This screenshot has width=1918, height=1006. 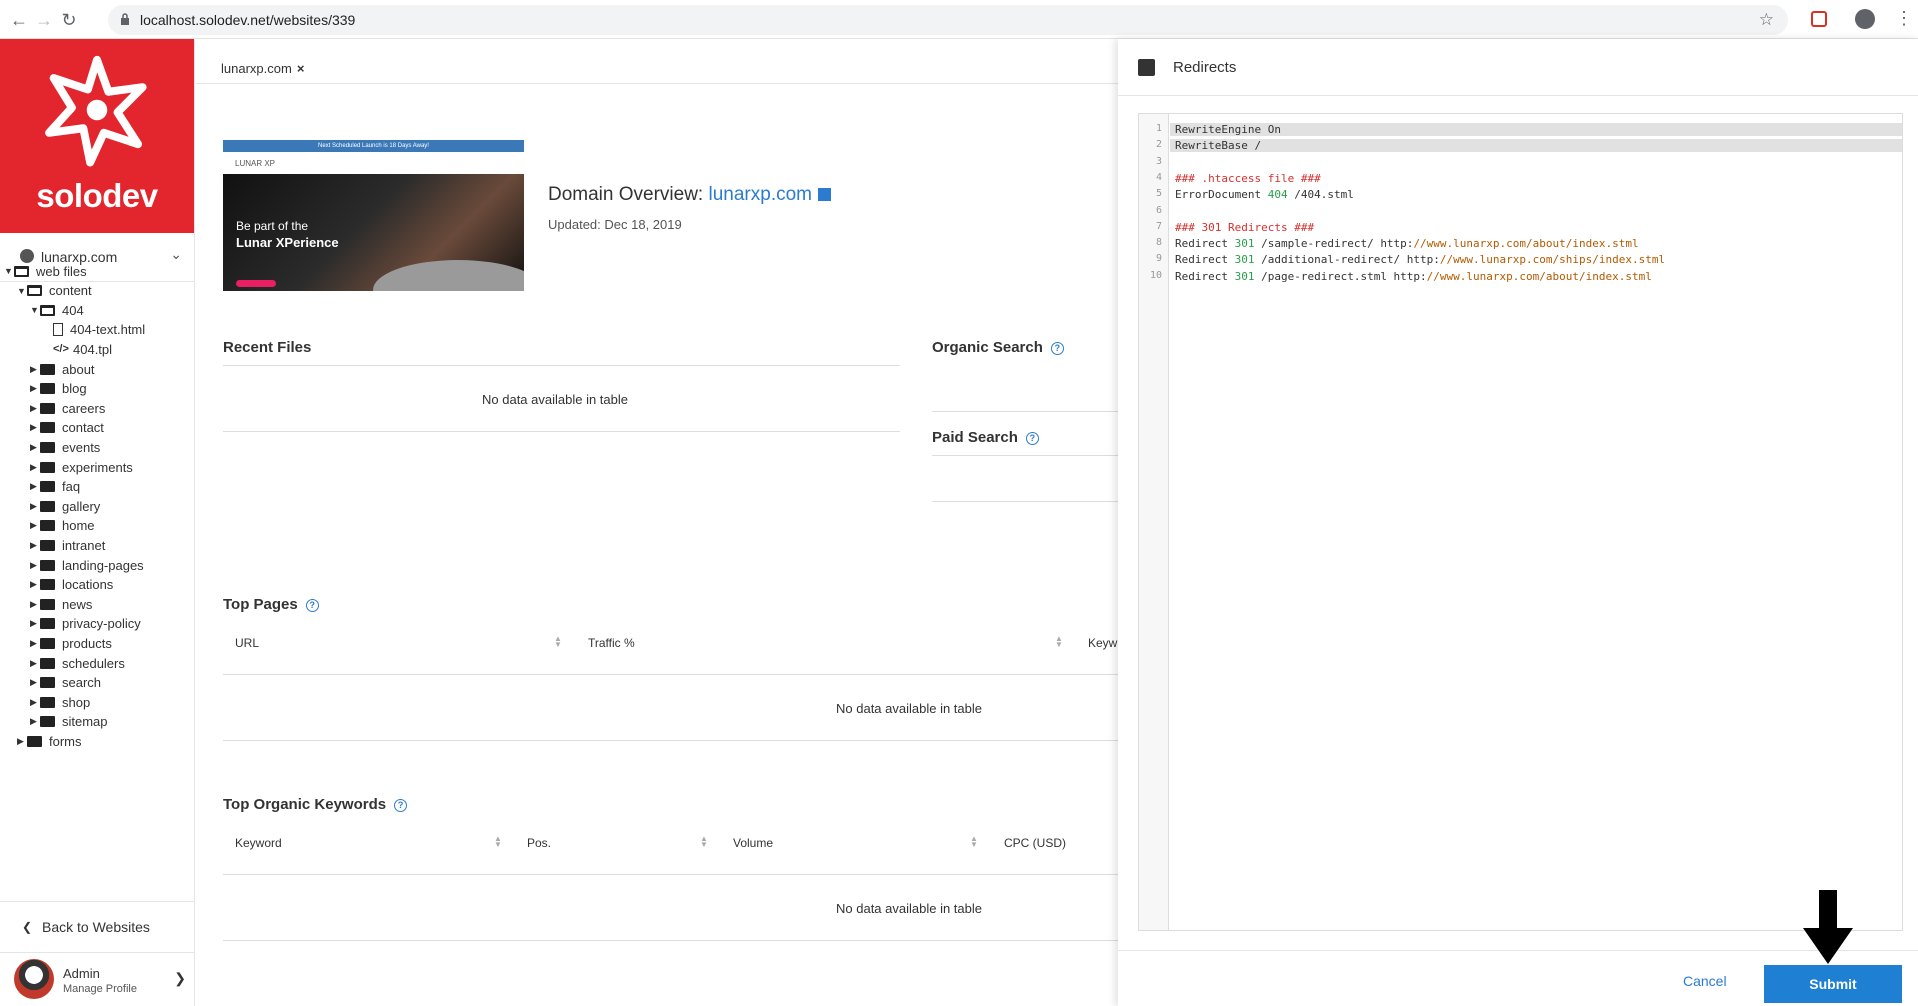 What do you see at coordinates (70, 291) in the screenshot?
I see `tree-item-label: content` at bounding box center [70, 291].